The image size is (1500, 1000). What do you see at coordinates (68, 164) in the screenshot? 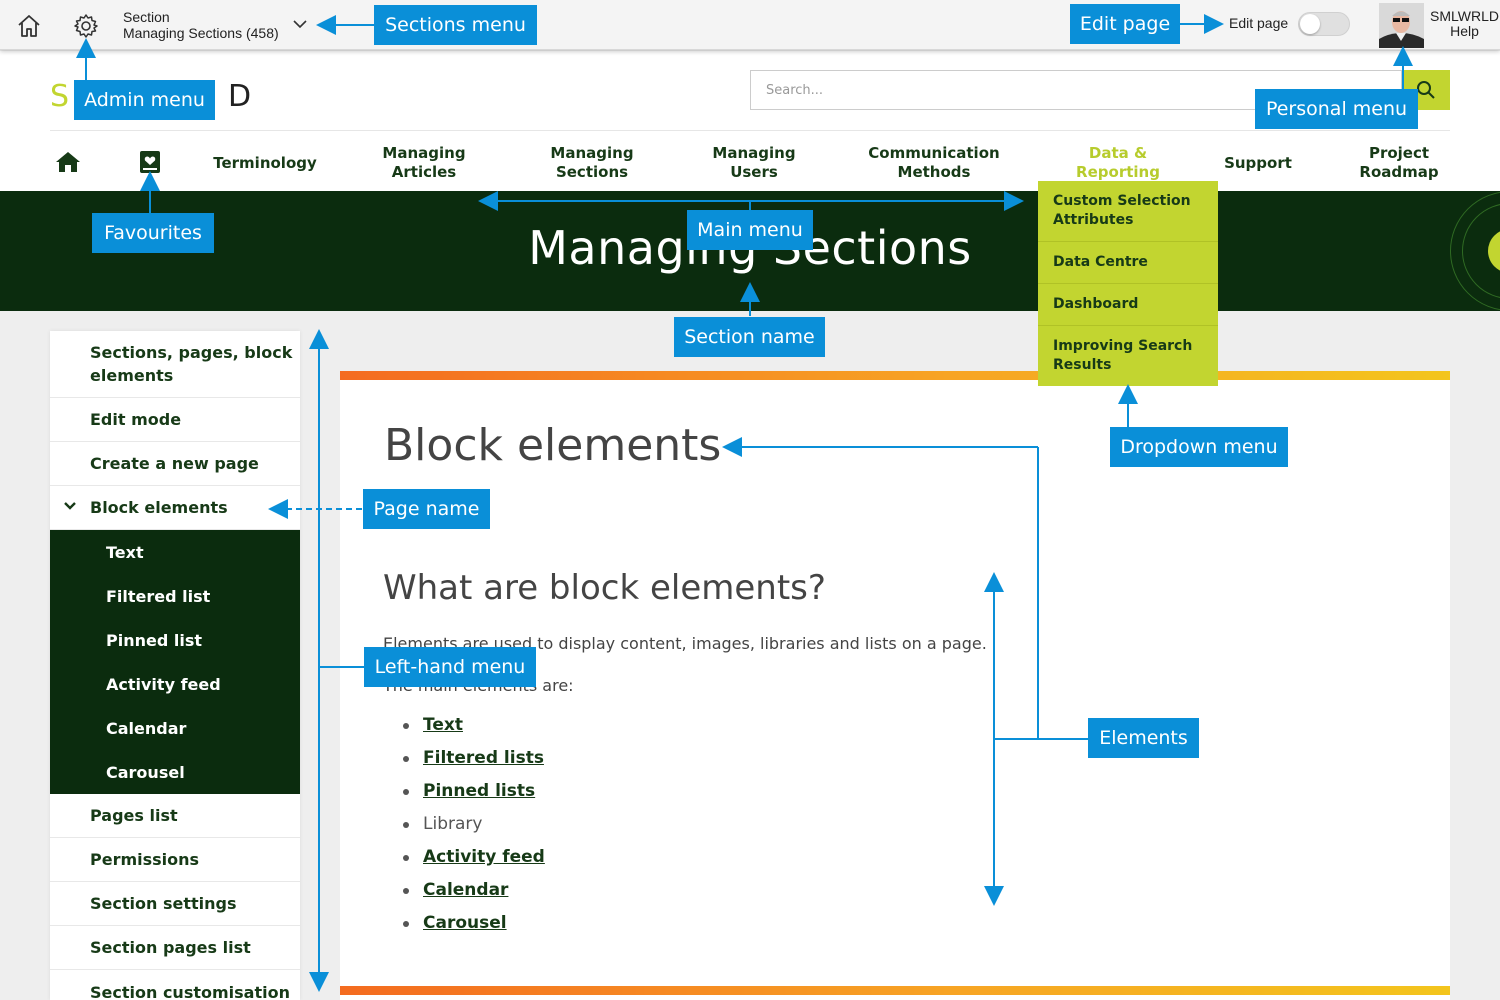
I see `nav-home-icon` at bounding box center [68, 164].